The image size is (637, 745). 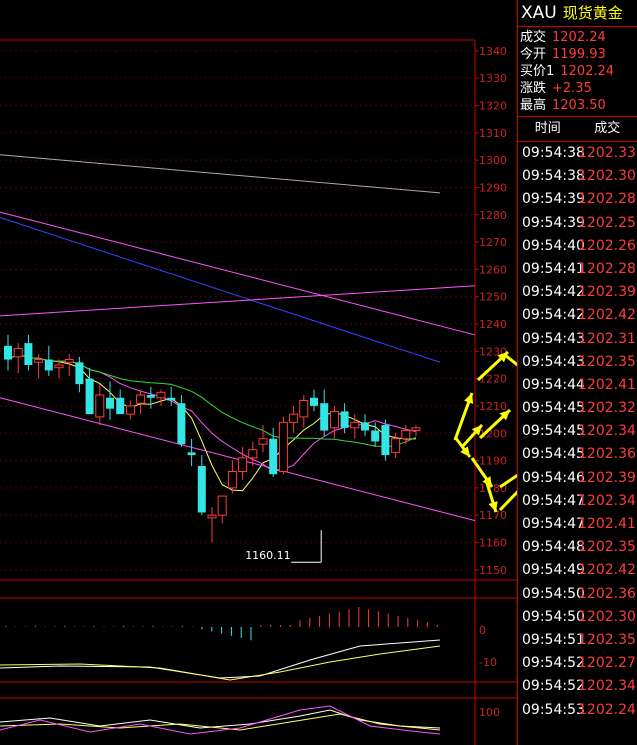 What do you see at coordinates (493, 187) in the screenshot?
I see `y-tick-label: 1290` at bounding box center [493, 187].